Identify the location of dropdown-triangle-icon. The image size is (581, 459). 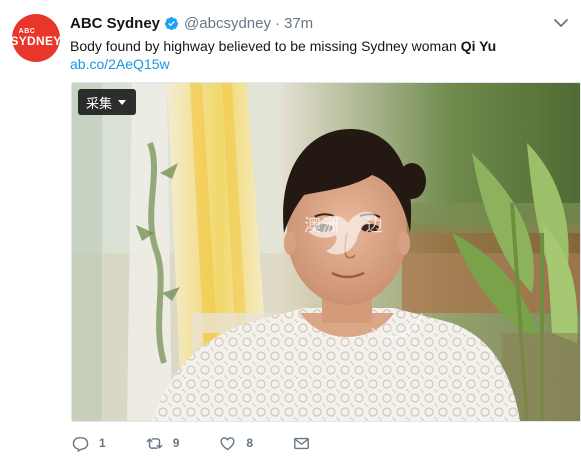
(122, 102).